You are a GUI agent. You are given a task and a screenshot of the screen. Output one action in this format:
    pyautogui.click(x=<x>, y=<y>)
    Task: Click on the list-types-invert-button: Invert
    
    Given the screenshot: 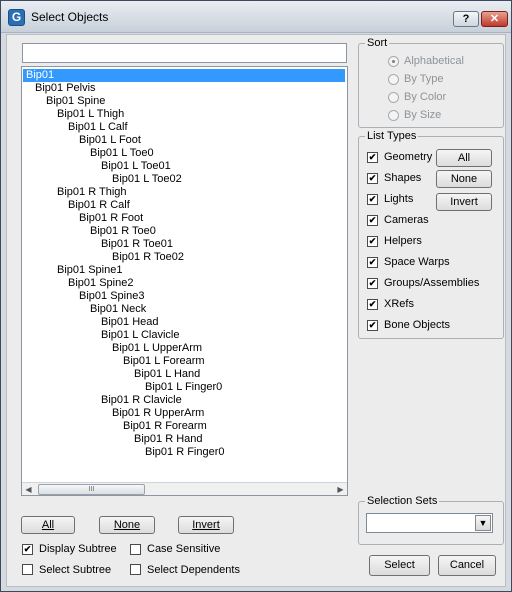 What is the action you would take?
    pyautogui.click(x=464, y=202)
    